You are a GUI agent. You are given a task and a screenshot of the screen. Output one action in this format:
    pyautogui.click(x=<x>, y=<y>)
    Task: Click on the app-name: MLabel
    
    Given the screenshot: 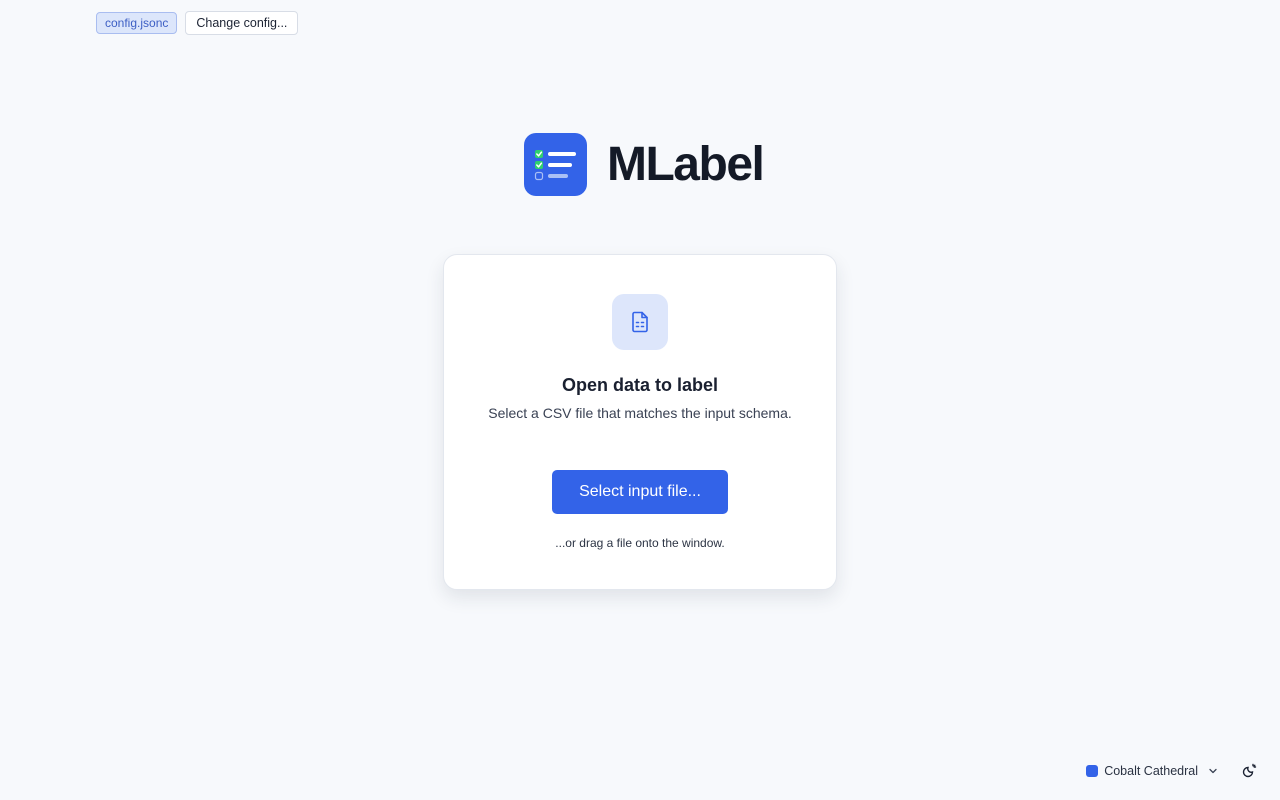 What is the action you would take?
    pyautogui.click(x=686, y=164)
    